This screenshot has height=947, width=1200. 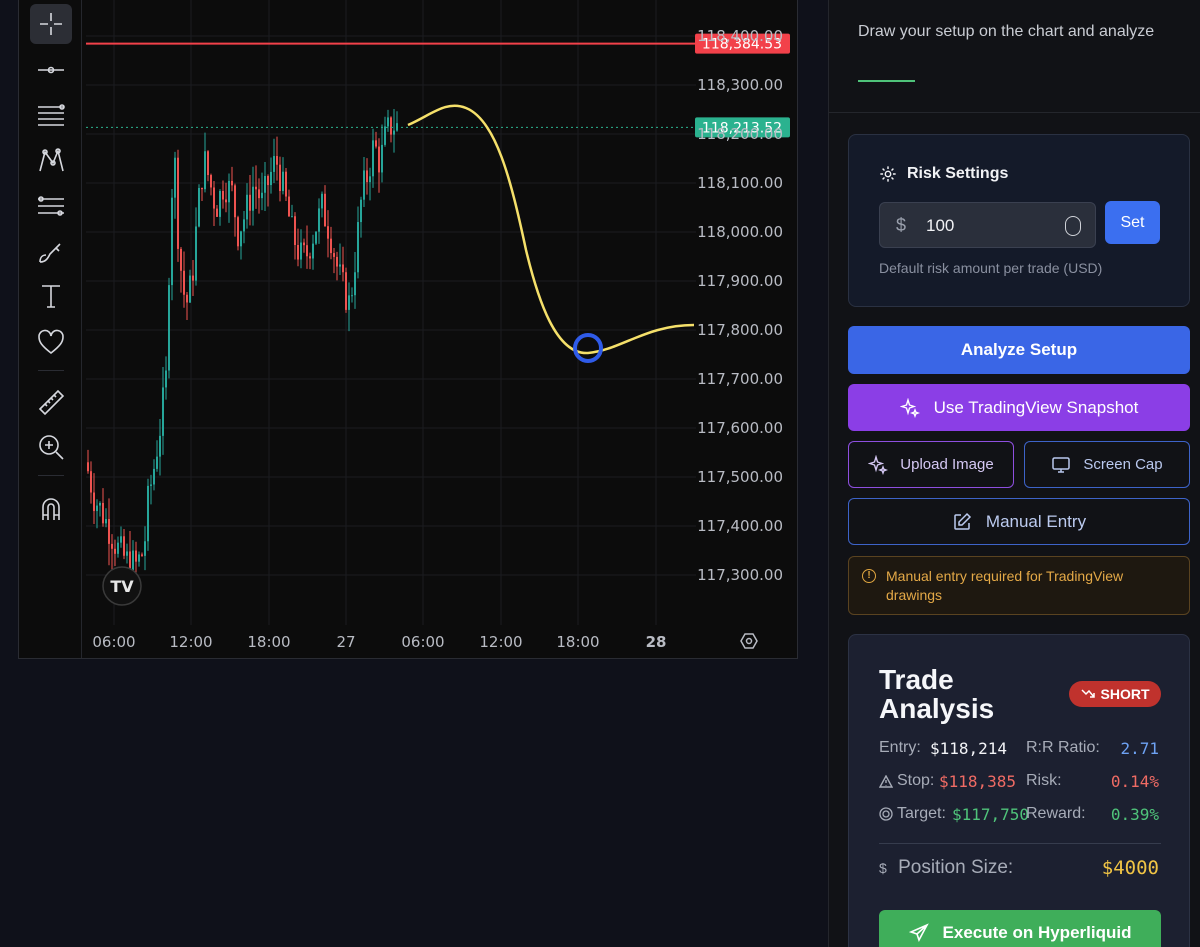 What do you see at coordinates (122, 586) in the screenshot?
I see `tradingview-logo: TV` at bounding box center [122, 586].